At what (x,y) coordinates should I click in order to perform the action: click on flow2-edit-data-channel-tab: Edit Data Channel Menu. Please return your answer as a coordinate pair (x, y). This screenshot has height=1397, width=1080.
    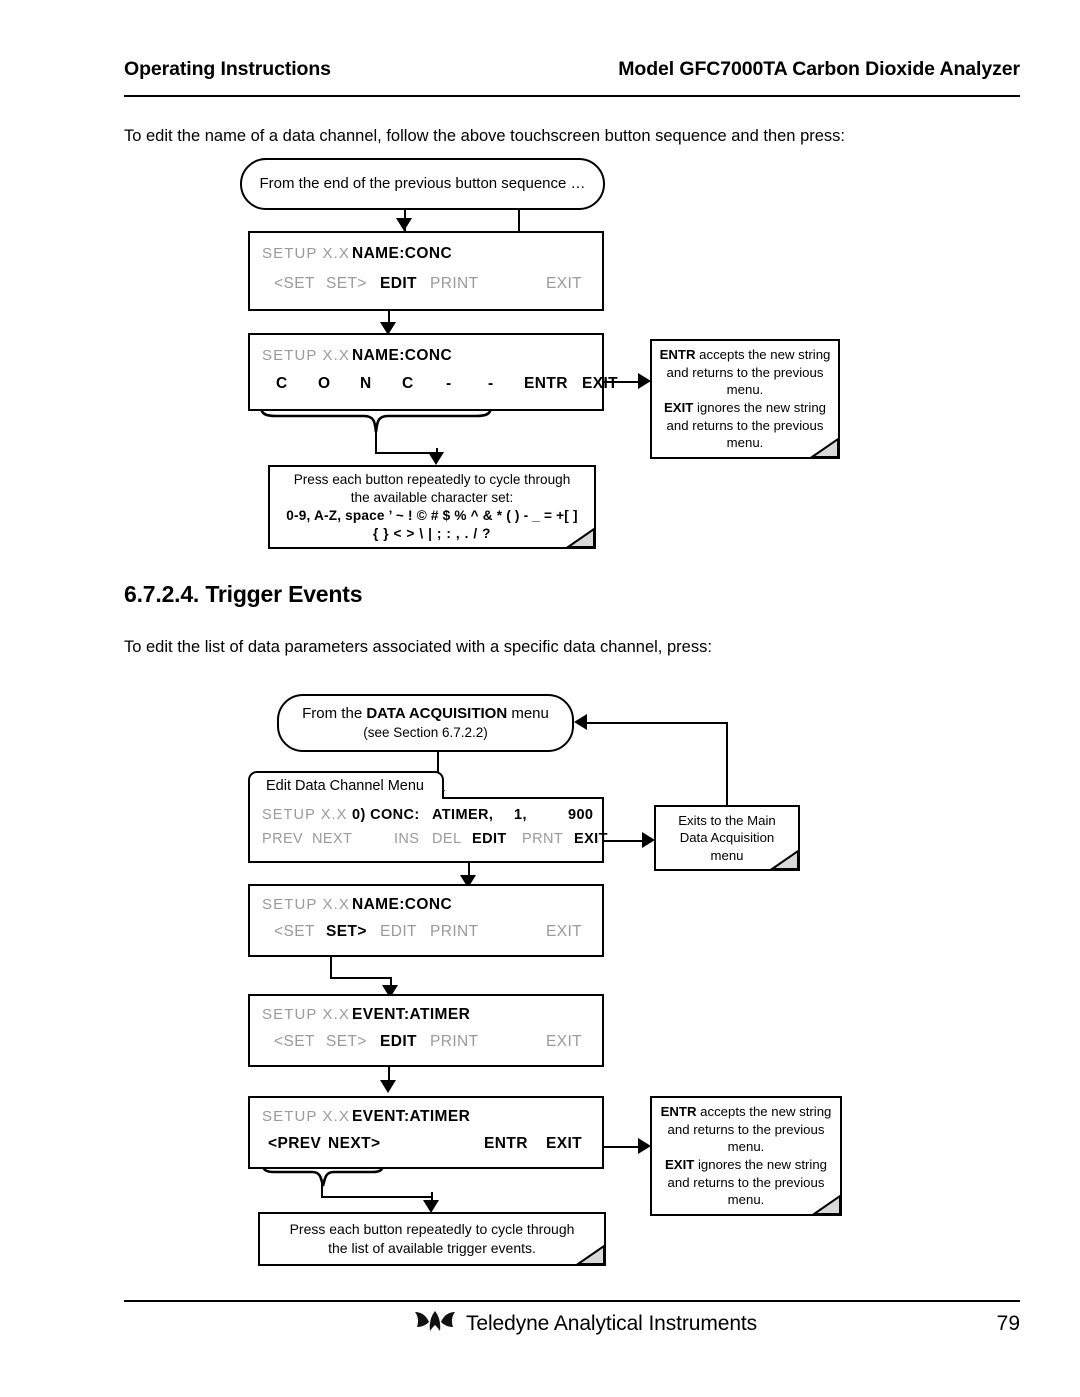
    Looking at the image, I should click on (346, 785).